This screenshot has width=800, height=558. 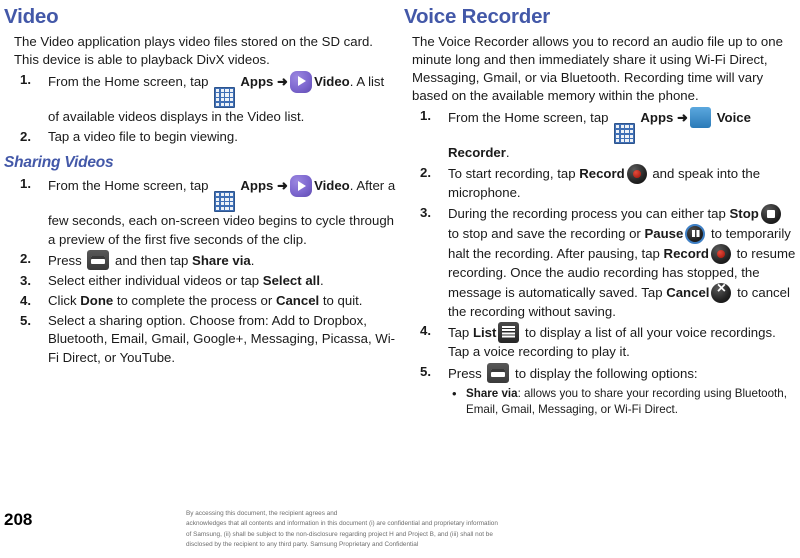 What do you see at coordinates (744, 213) in the screenshot?
I see `emphasis-text: Stop` at bounding box center [744, 213].